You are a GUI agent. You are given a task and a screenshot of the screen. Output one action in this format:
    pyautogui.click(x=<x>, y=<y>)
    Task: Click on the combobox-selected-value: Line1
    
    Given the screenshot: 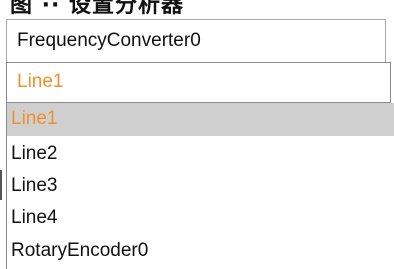 What is the action you would take?
    pyautogui.click(x=40, y=81)
    